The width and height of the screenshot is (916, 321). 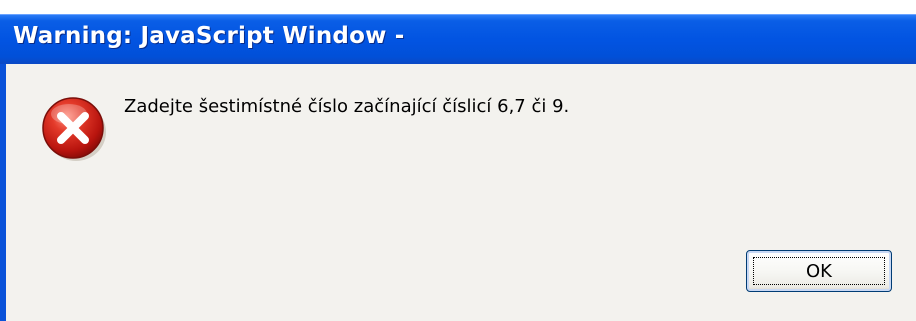 I want to click on ok-button-label: OK, so click(x=819, y=271).